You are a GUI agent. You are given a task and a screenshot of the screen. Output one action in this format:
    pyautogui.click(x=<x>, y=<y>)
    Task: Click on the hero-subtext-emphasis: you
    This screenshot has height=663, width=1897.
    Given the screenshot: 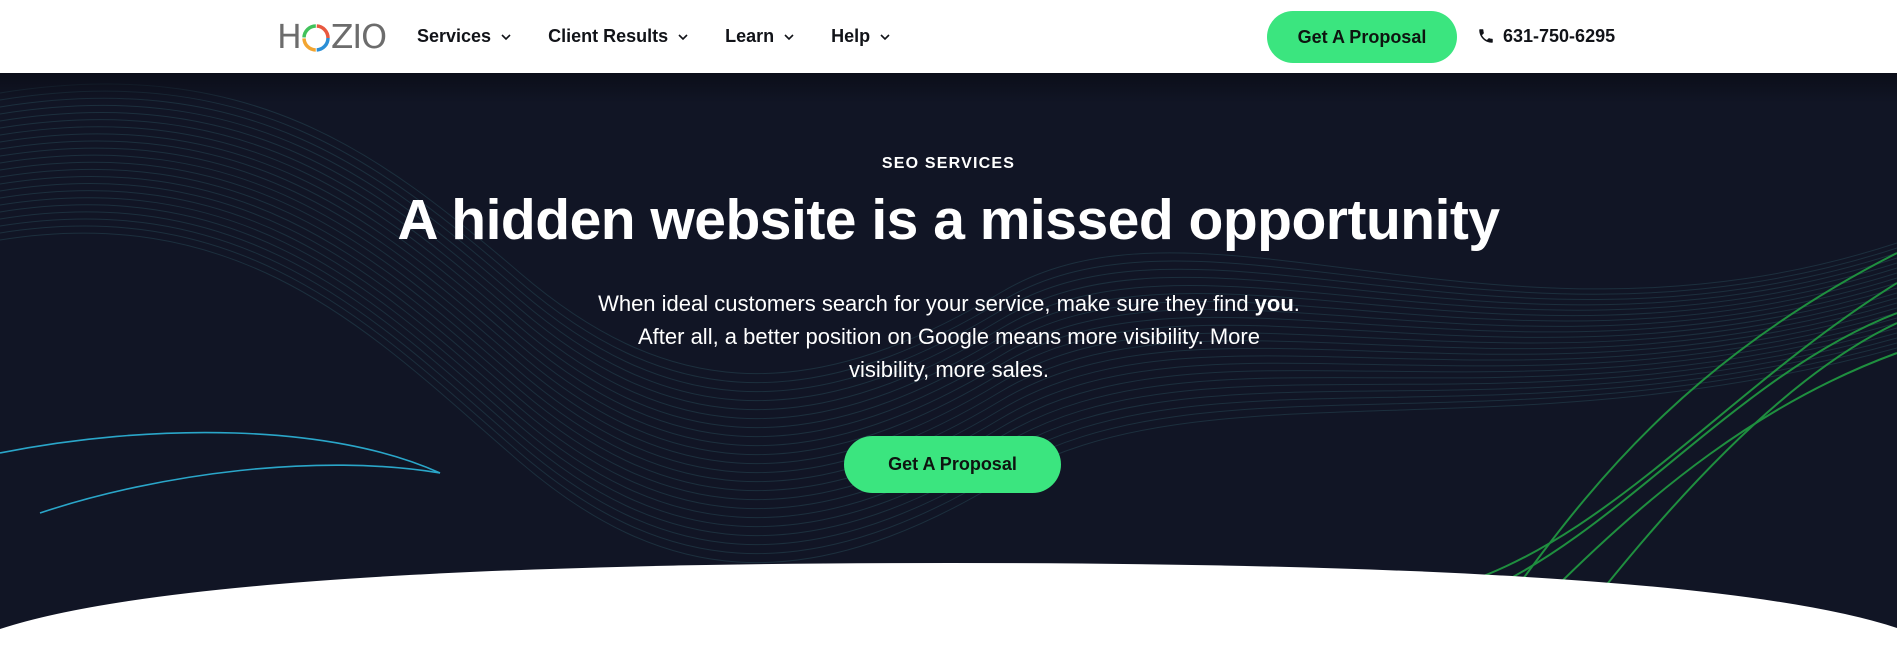 What is the action you would take?
    pyautogui.click(x=1274, y=303)
    